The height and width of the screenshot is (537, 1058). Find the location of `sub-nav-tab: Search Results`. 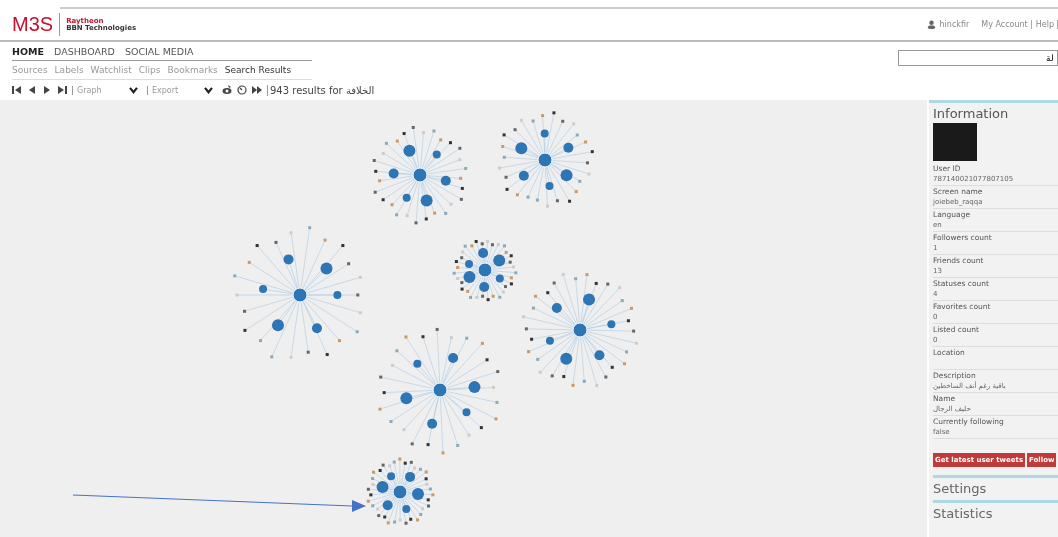

sub-nav-tab: Search Results is located at coordinates (258, 70).